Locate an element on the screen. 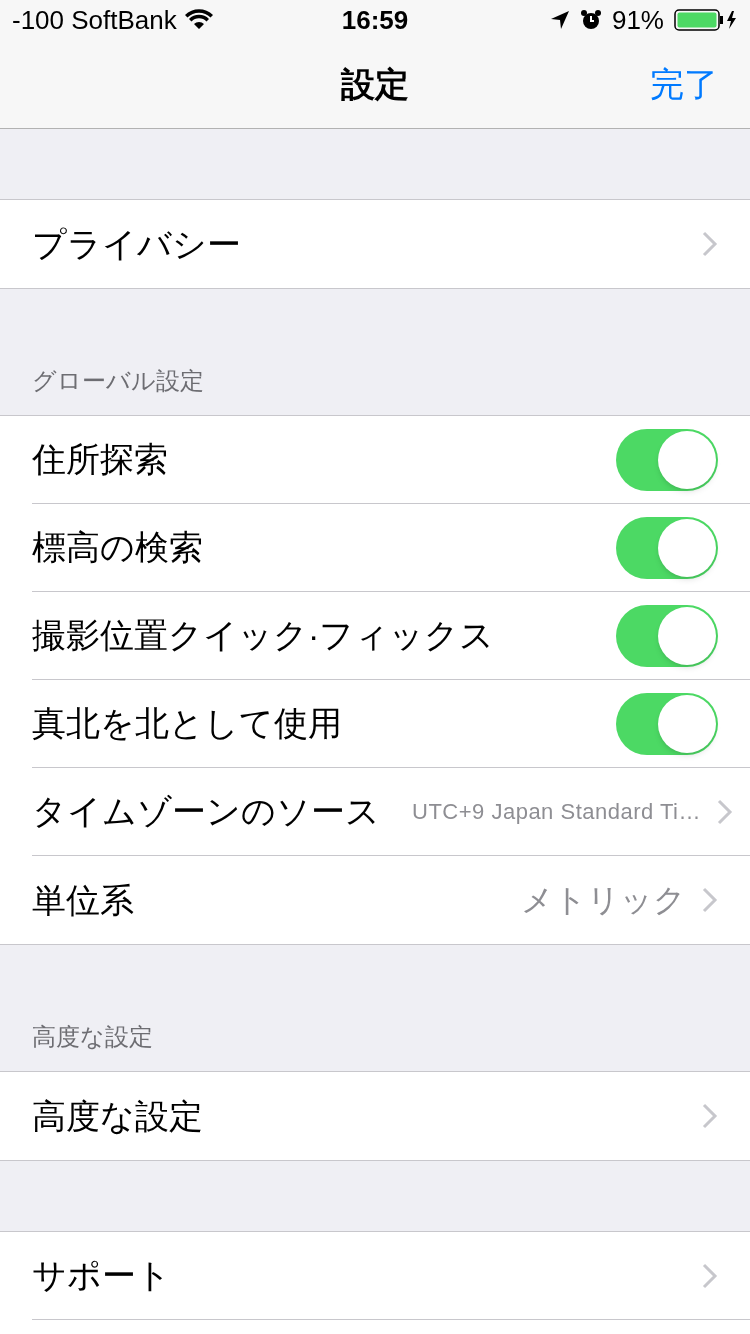  settings-row: プライバシー is located at coordinates (375, 244).